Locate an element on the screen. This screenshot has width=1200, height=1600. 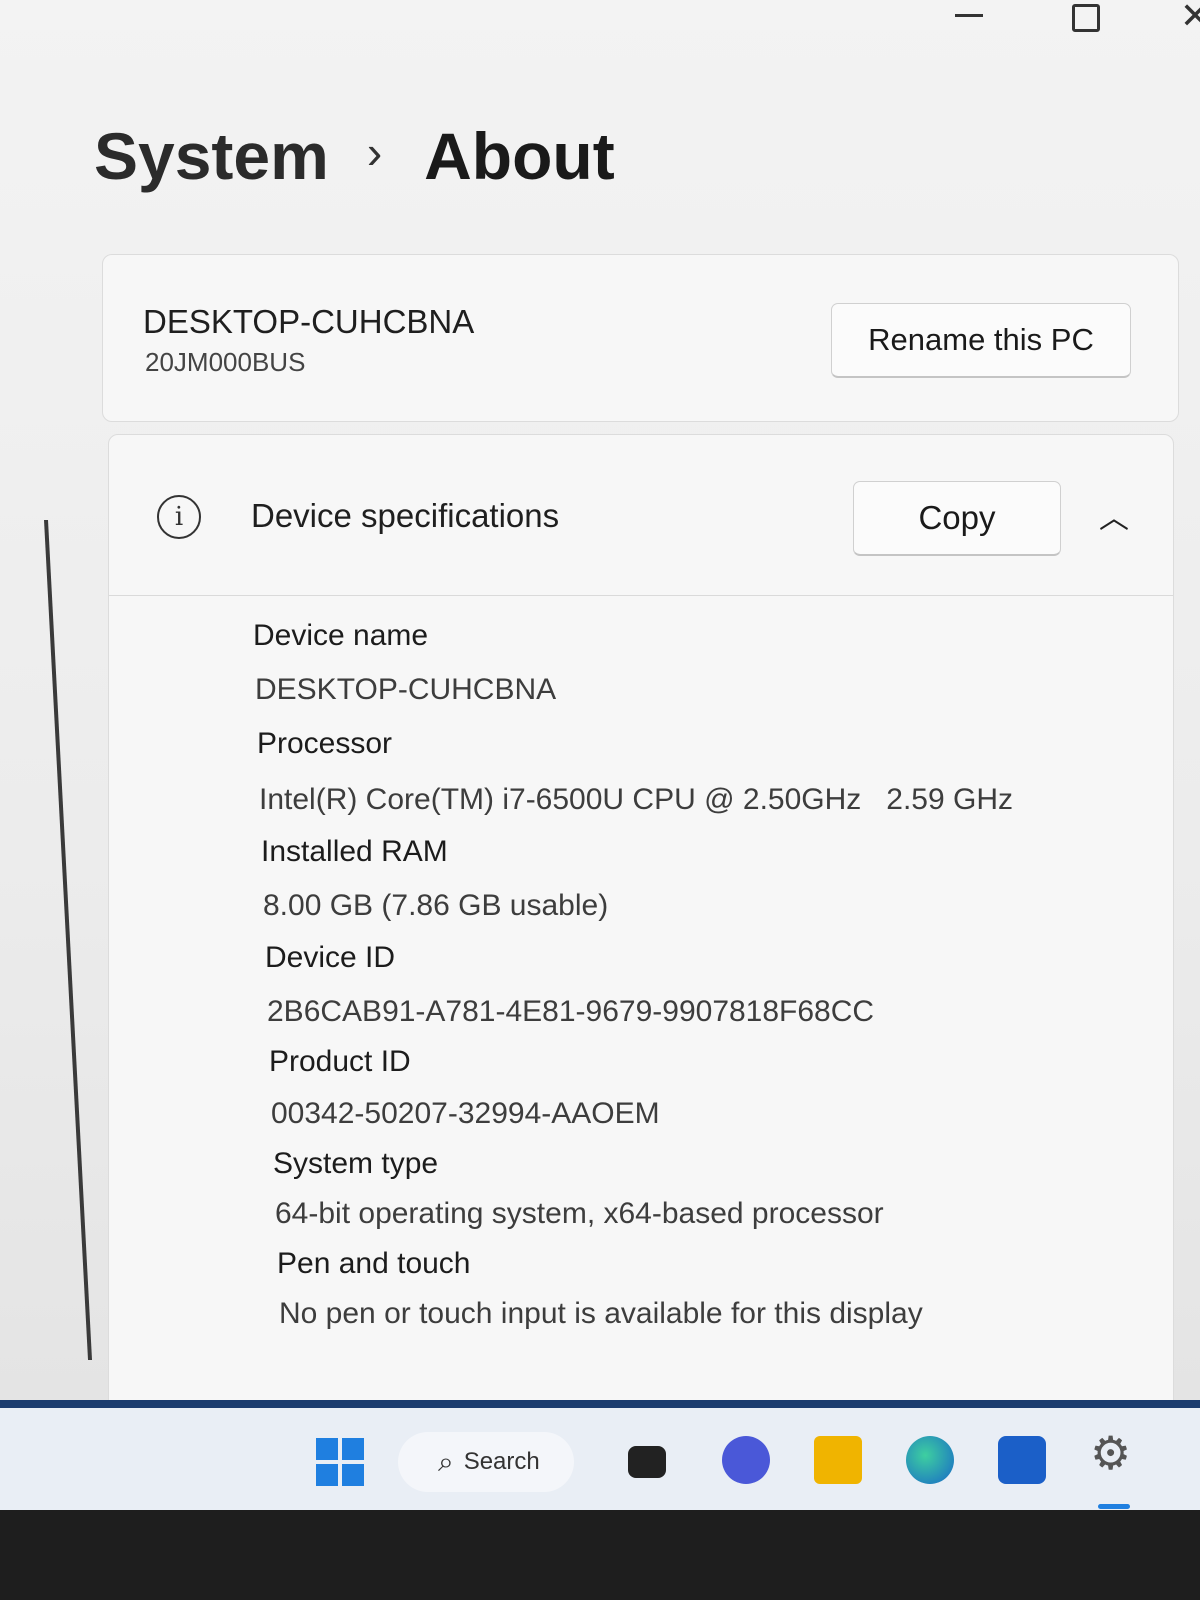
pc-model: 20JM000BUS is located at coordinates (225, 362).